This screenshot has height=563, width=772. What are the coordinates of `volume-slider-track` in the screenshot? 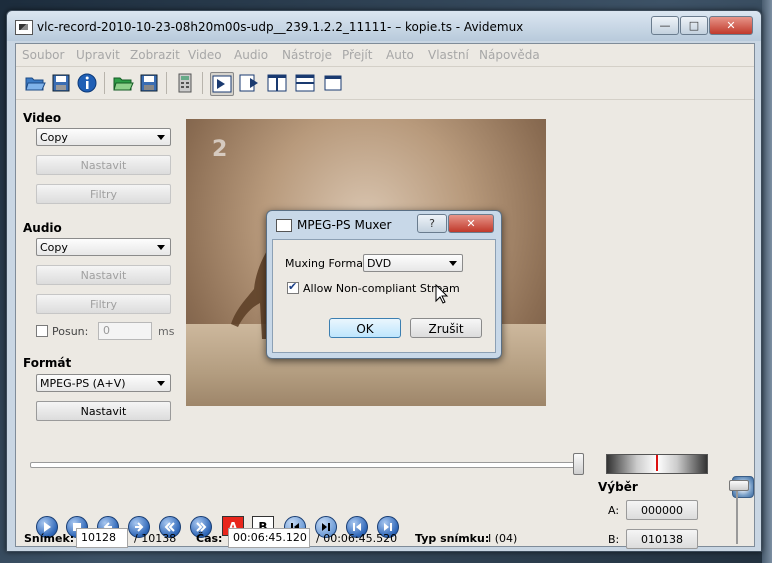 It's located at (737, 514).